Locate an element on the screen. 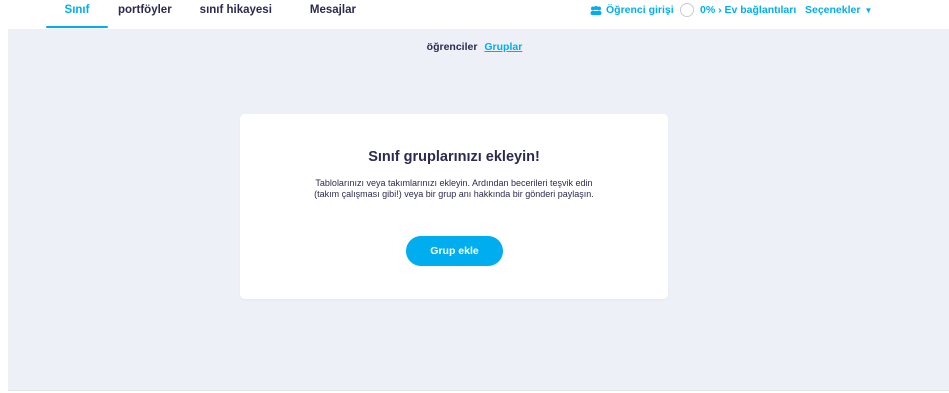  progress-ring-icon is located at coordinates (687, 10).